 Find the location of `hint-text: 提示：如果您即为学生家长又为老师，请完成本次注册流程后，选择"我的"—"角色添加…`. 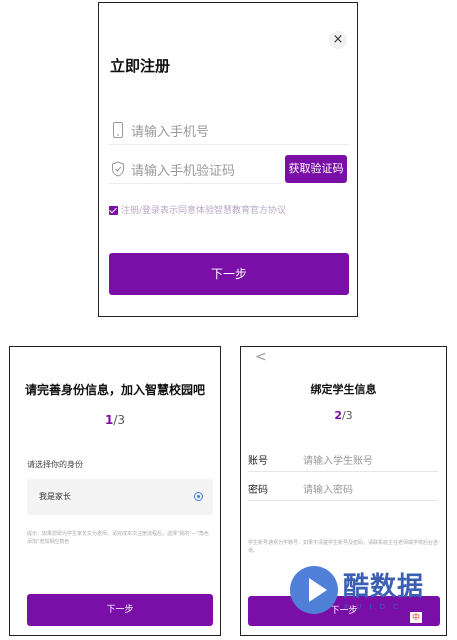

hint-text: 提示：如果您即为学生家长又为老师，请完成本次注册流程后，选择"我的"—"角色添加… is located at coordinates (118, 538).